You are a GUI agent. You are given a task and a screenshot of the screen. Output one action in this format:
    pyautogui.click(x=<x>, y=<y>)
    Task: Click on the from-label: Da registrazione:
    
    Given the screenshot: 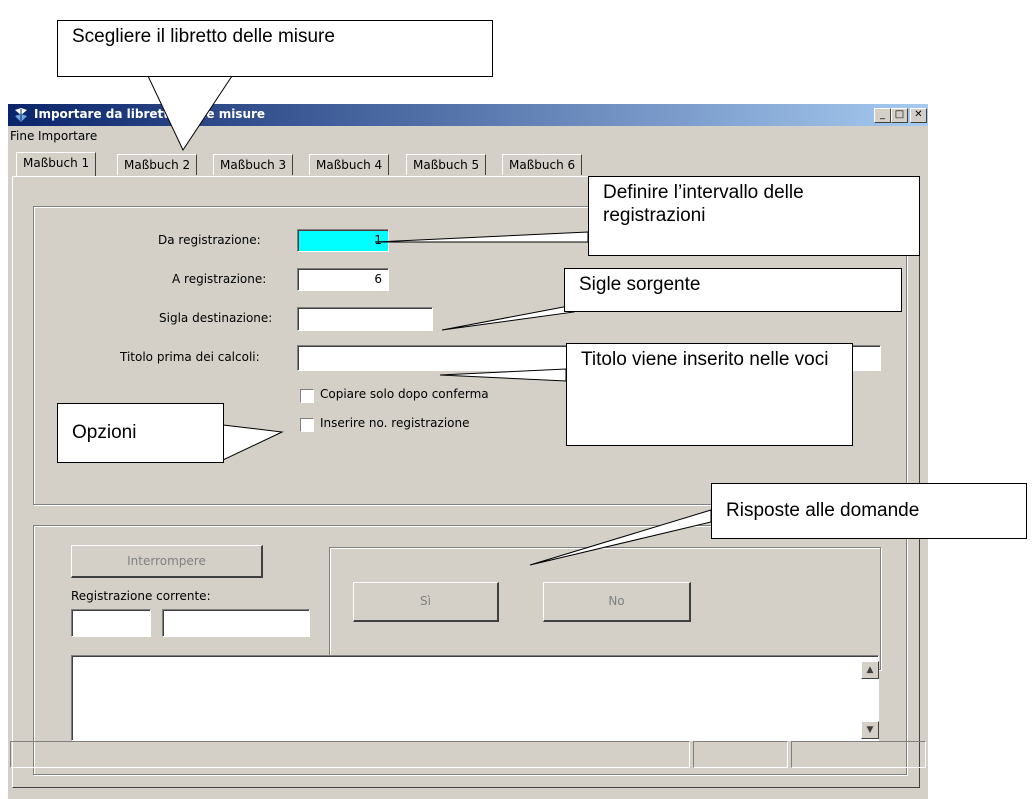 What is the action you would take?
    pyautogui.click(x=209, y=240)
    